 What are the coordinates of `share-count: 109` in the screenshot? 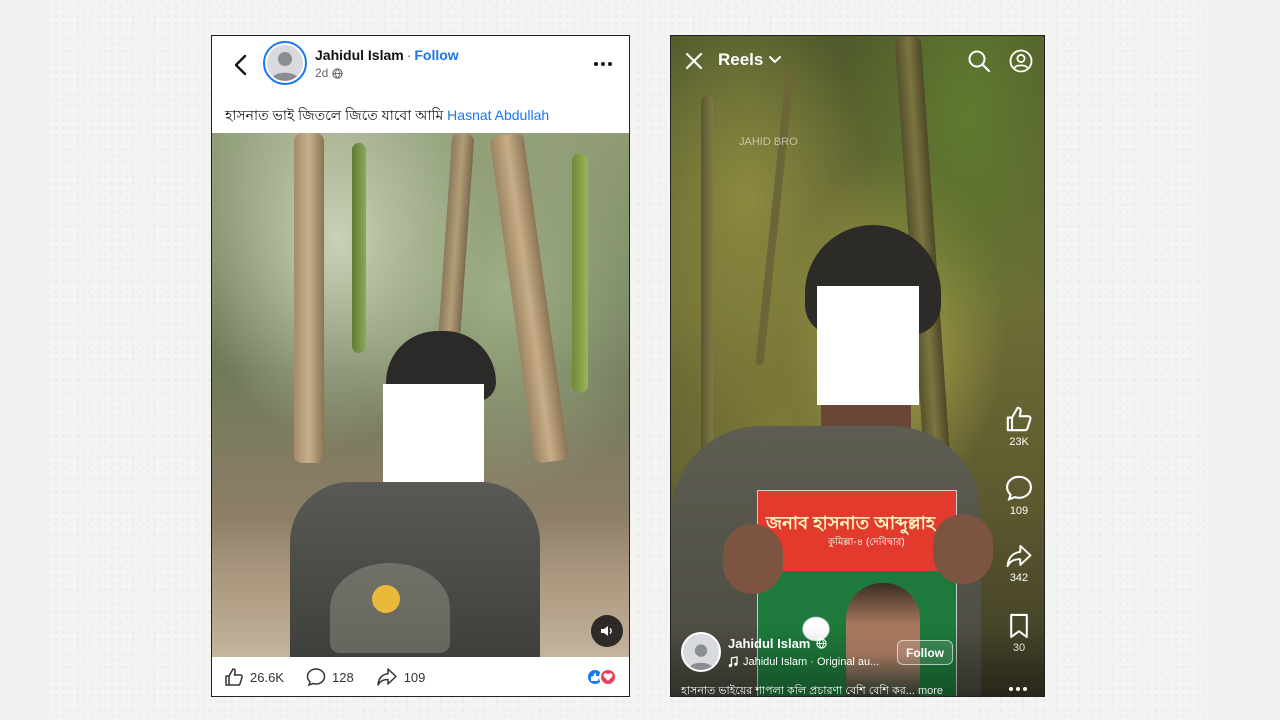 It's located at (414, 677).